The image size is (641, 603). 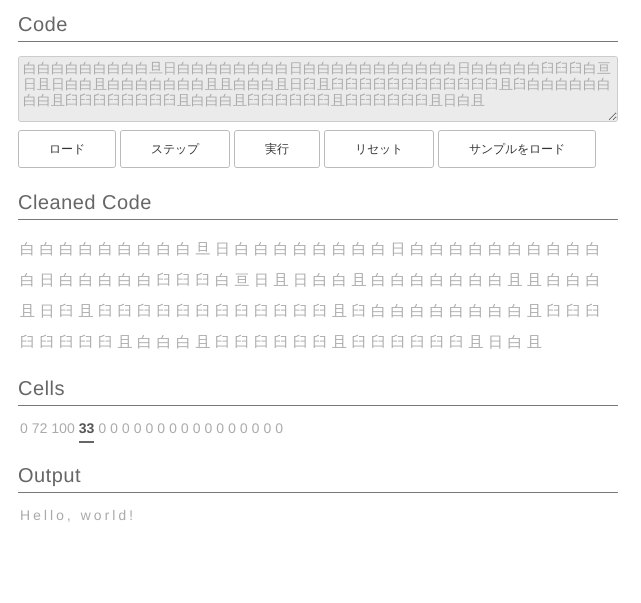 What do you see at coordinates (86, 431) in the screenshot?
I see `memory-cell: 33` at bounding box center [86, 431].